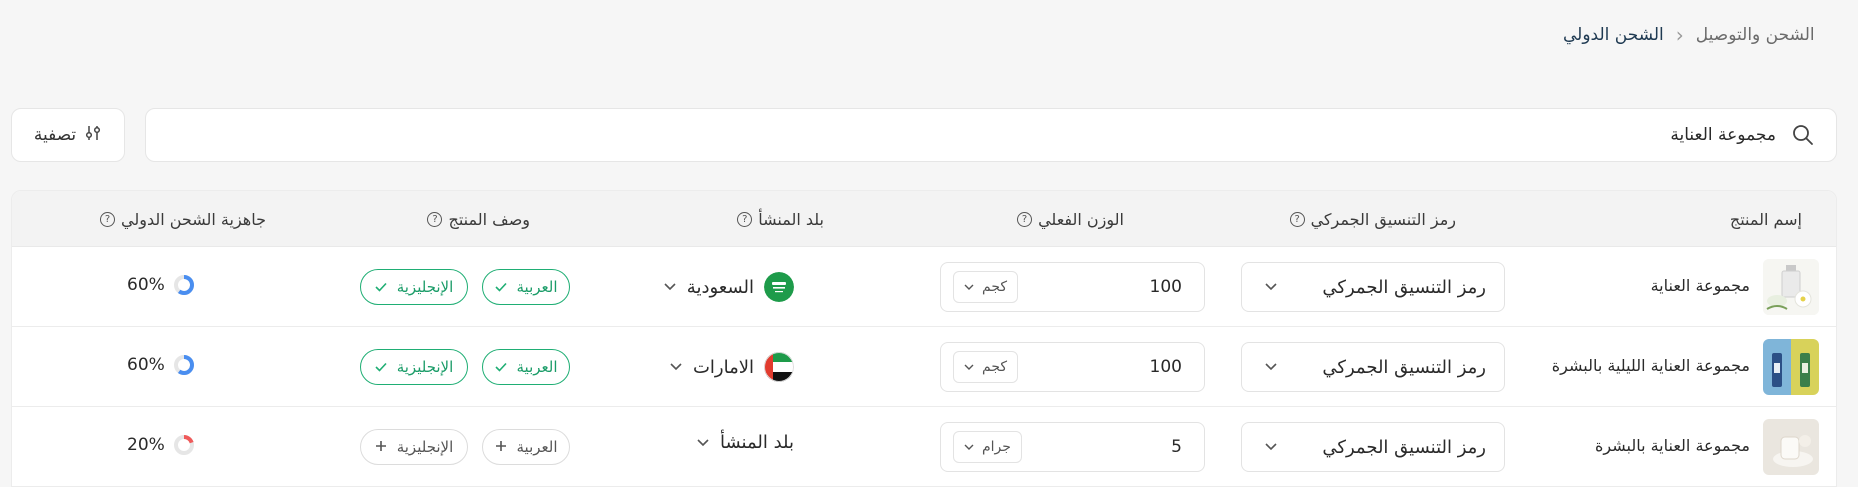 This screenshot has width=1858, height=487. I want to click on breadcrumb: الشحن والتوصيل ‹ الشحن الدولي, so click(1710, 35).